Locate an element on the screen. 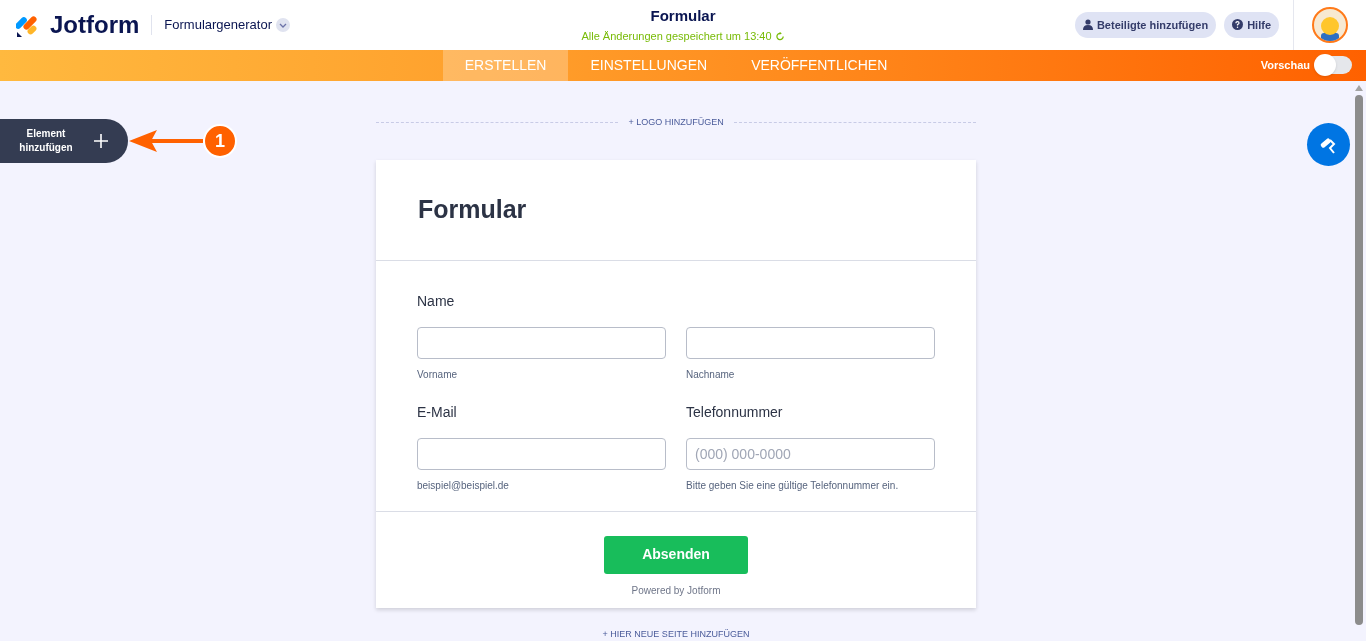  add-logo-link: + LOGO HINZUFÜGEN is located at coordinates (676, 123).